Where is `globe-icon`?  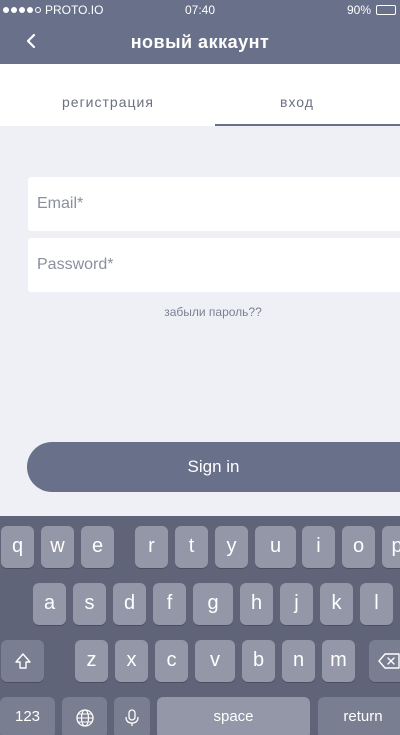
globe-icon is located at coordinates (84, 718).